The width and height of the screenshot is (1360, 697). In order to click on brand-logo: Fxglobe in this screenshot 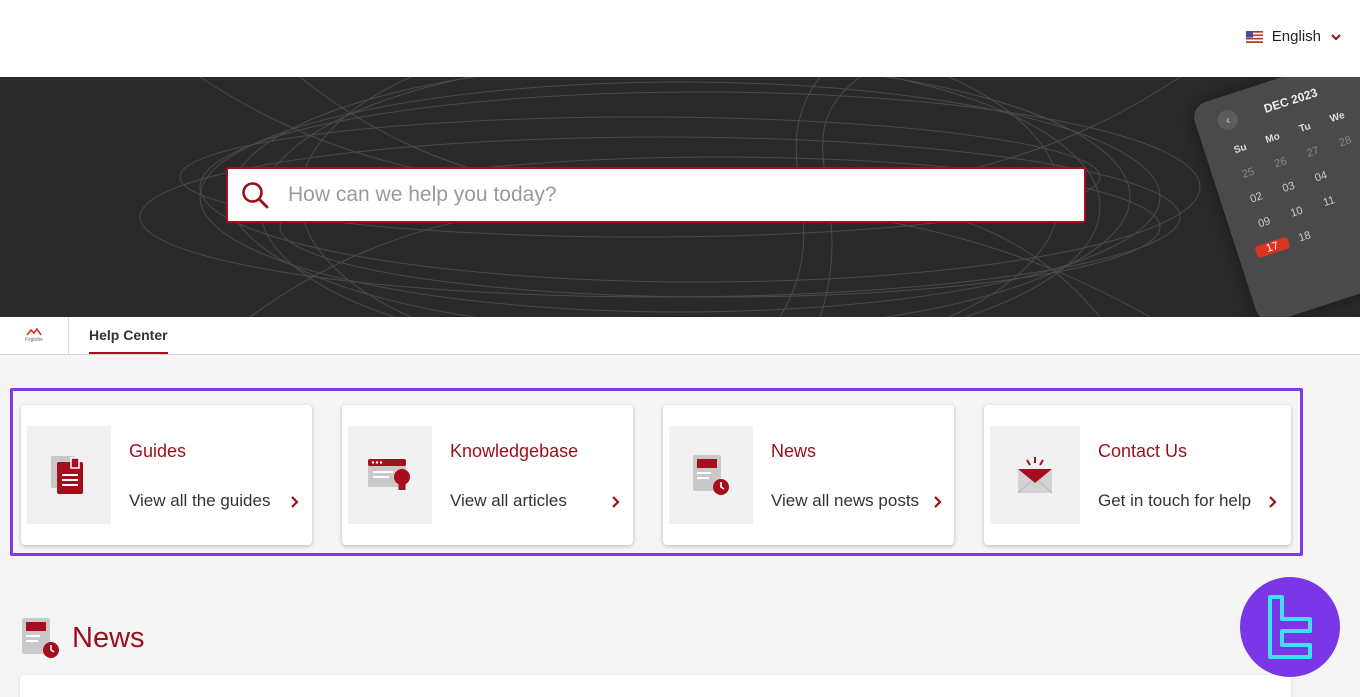, I will do `click(34, 335)`.